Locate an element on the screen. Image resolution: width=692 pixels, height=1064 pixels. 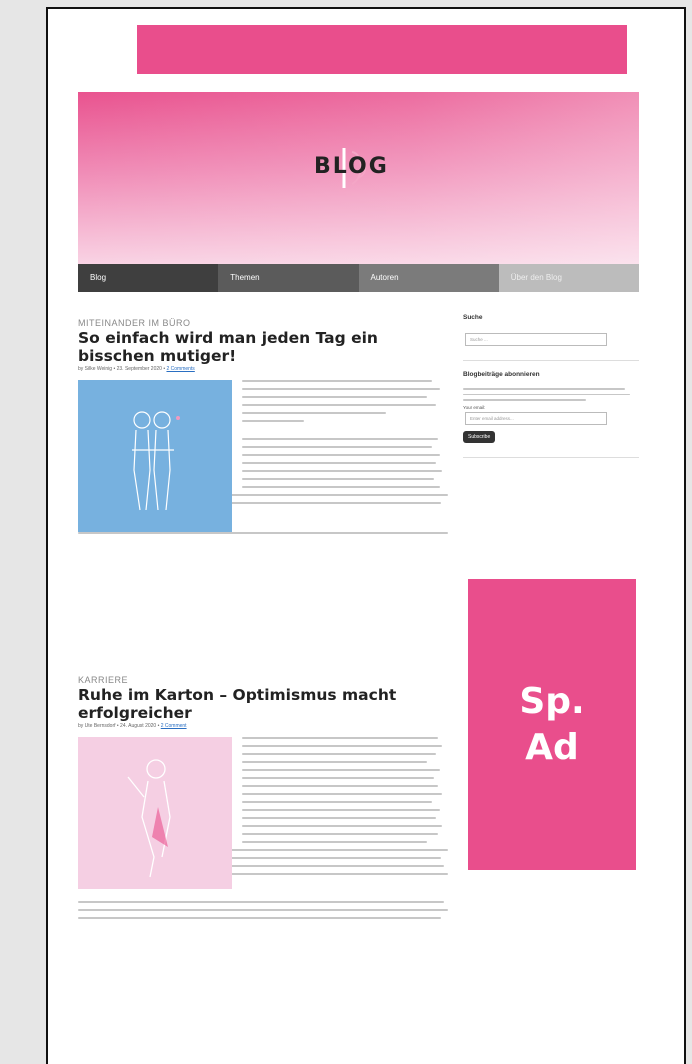
post-meta-text: by Ute Bernsdorf • 24. August 2020 • is located at coordinates (119, 726).